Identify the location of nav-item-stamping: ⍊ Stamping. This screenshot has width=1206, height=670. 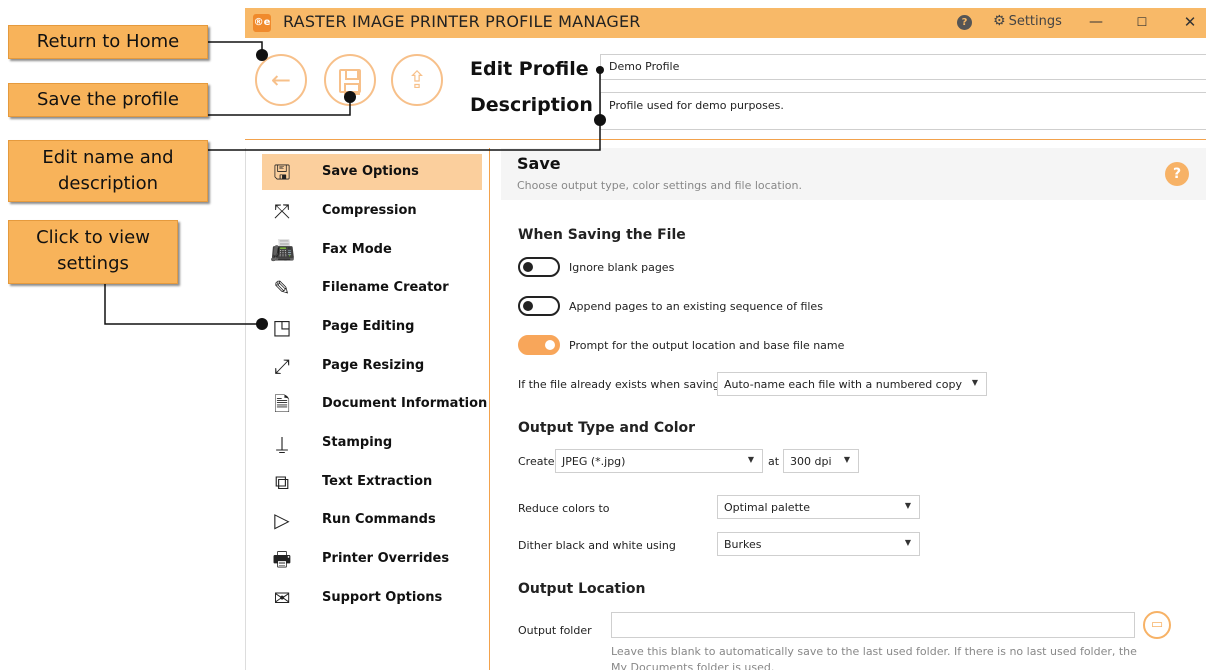
(372, 443).